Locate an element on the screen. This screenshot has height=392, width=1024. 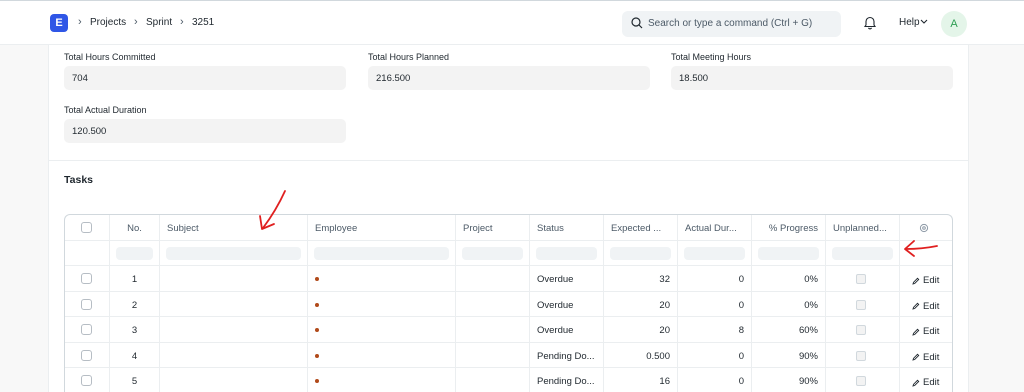
row-expected-cell: 16 is located at coordinates (641, 380).